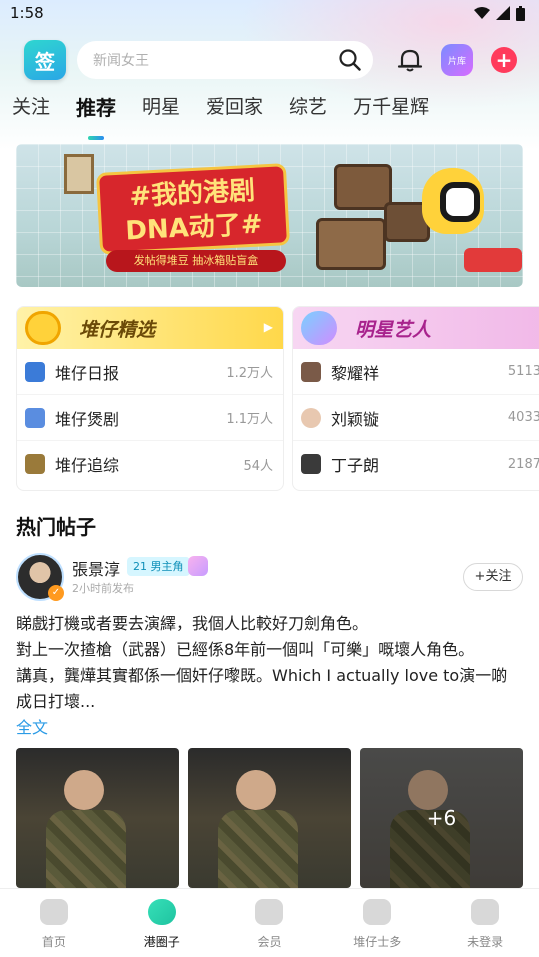 This screenshot has width=539, height=957. Describe the element at coordinates (27, 13) in the screenshot. I see `status-time: 1:58` at that location.